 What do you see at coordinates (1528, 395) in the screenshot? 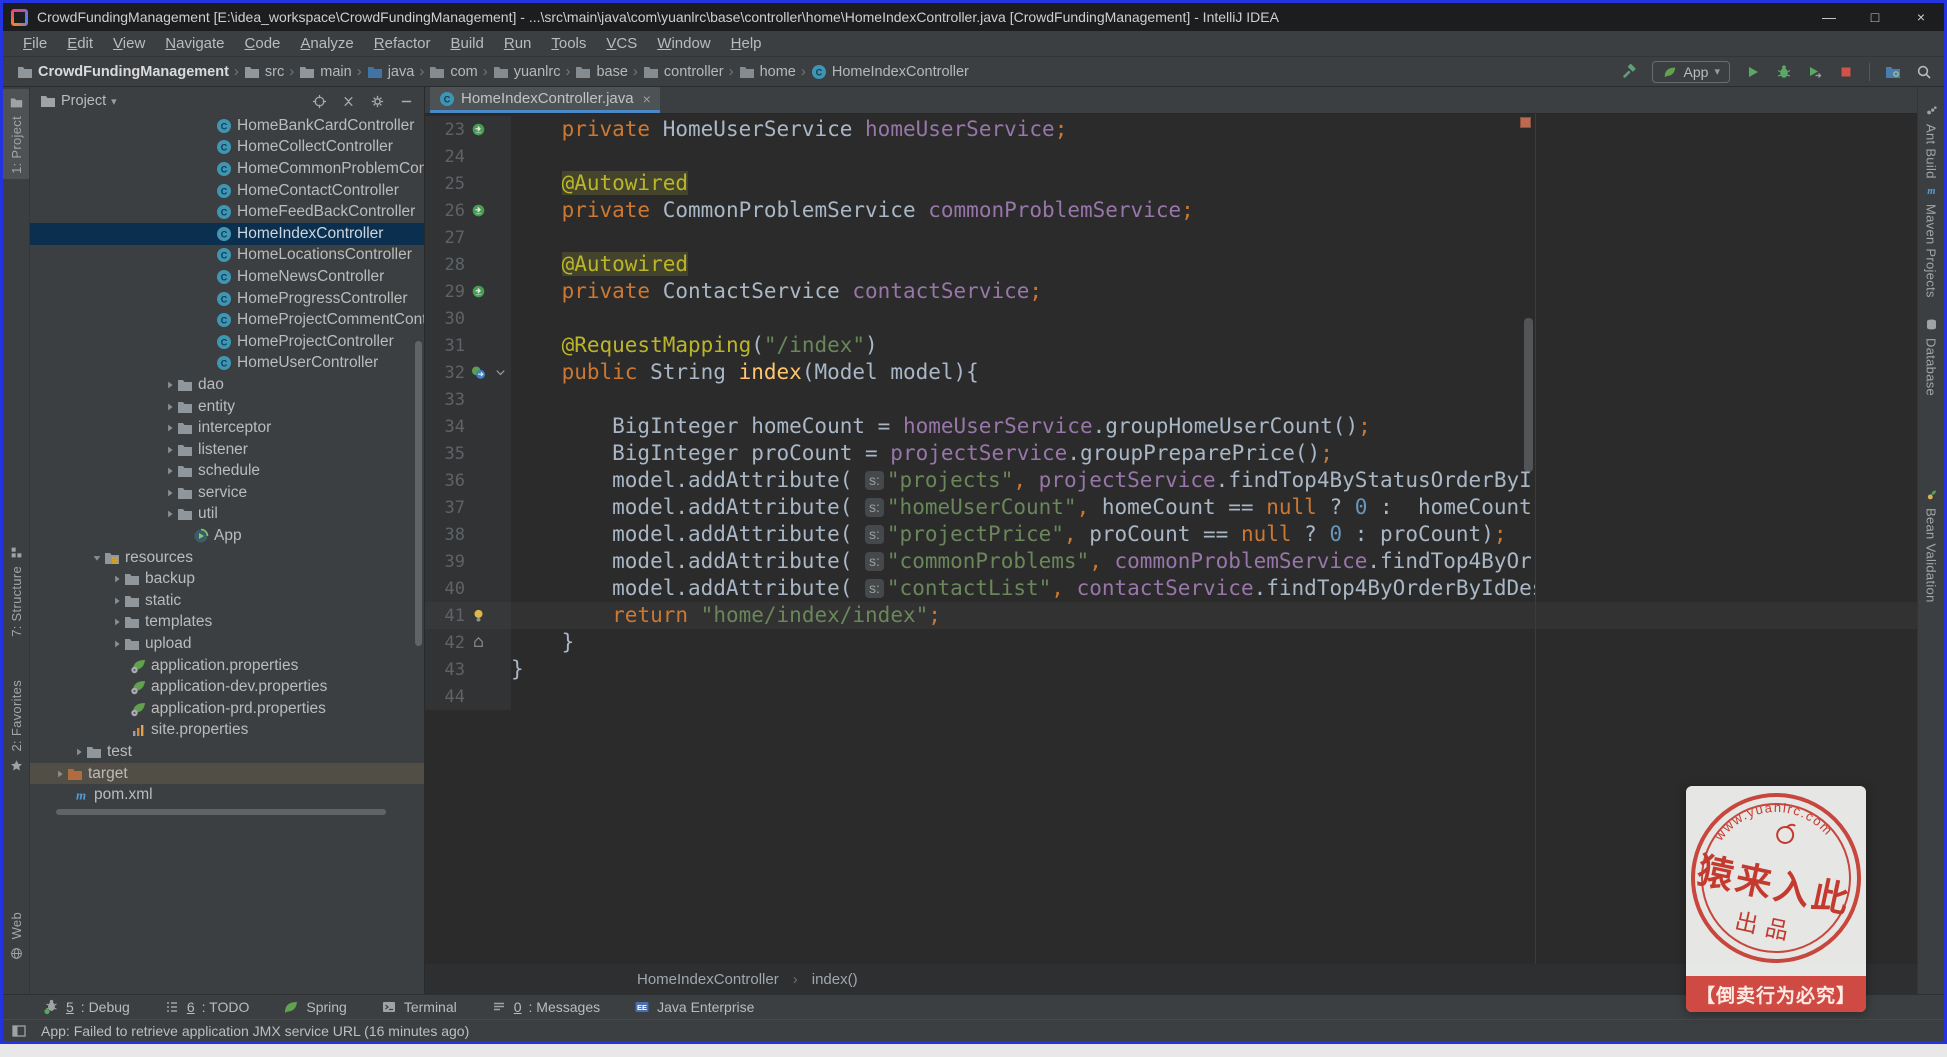
I see `editor-scrollbar` at bounding box center [1528, 395].